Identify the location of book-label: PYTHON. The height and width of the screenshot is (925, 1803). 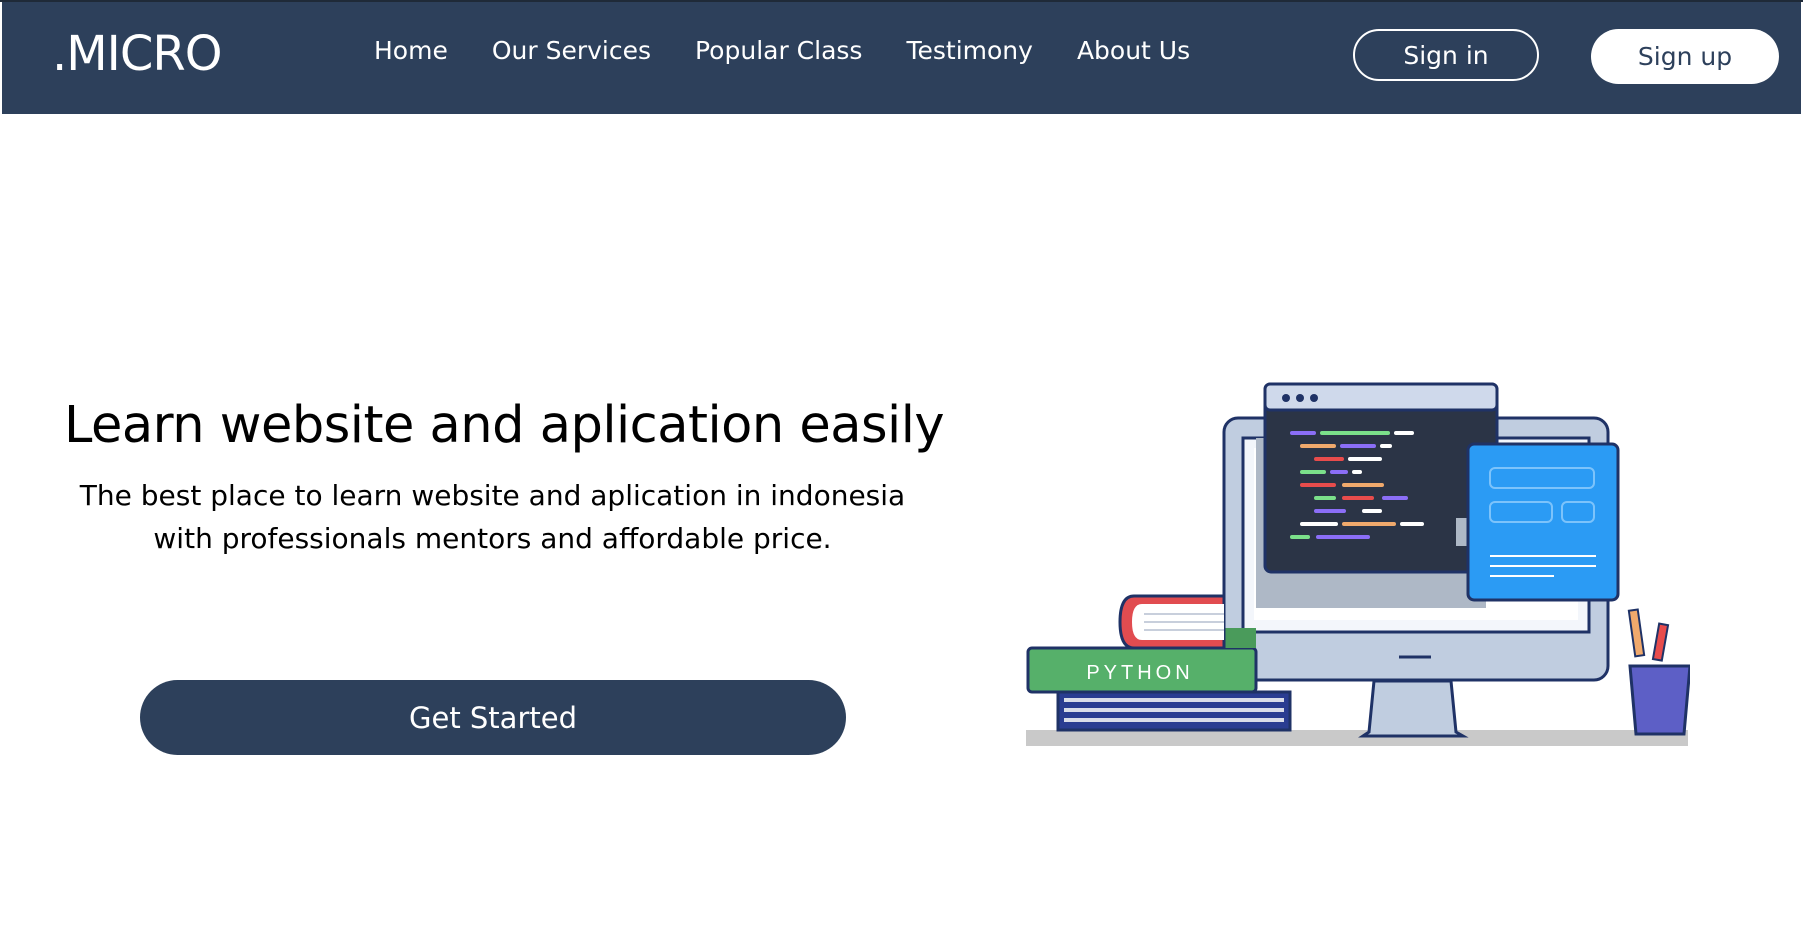
(1139, 673).